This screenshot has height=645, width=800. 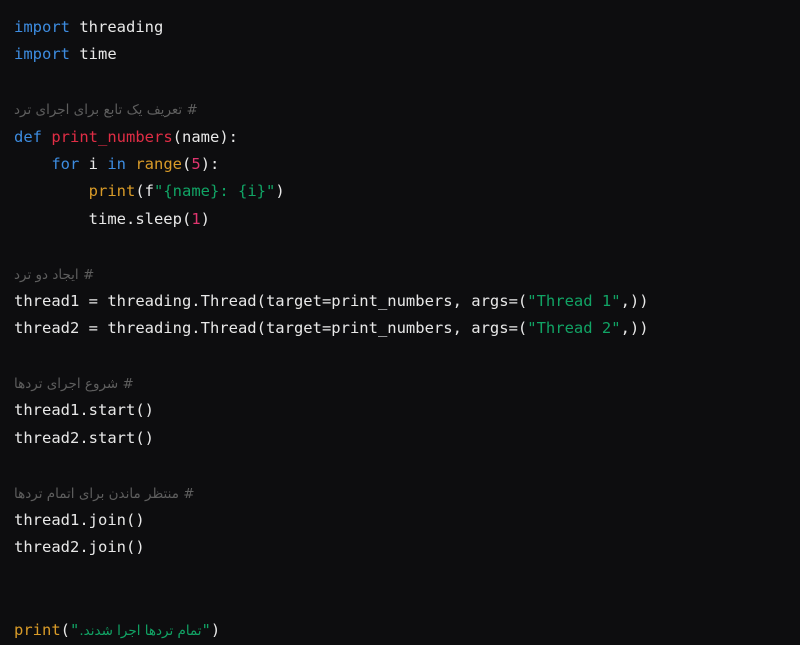 What do you see at coordinates (407, 137) in the screenshot?
I see `code-line-def-print-numbers: def print_numbers(name):` at bounding box center [407, 137].